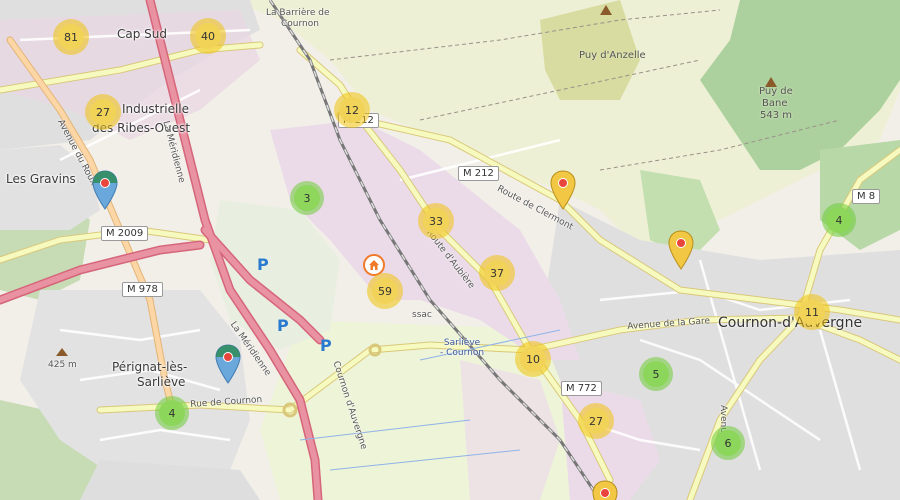  I want to click on peak-elevation-543: 543 m, so click(776, 115).